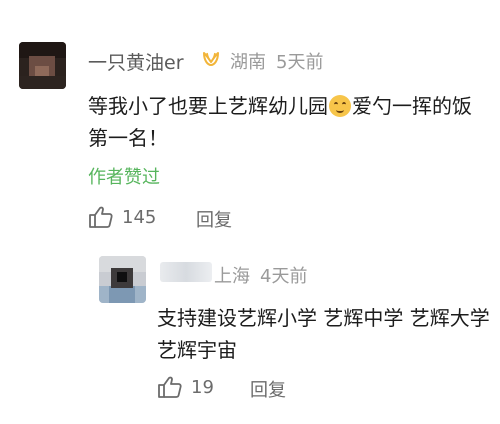  What do you see at coordinates (211, 59) in the screenshot?
I see `user-badge-icon` at bounding box center [211, 59].